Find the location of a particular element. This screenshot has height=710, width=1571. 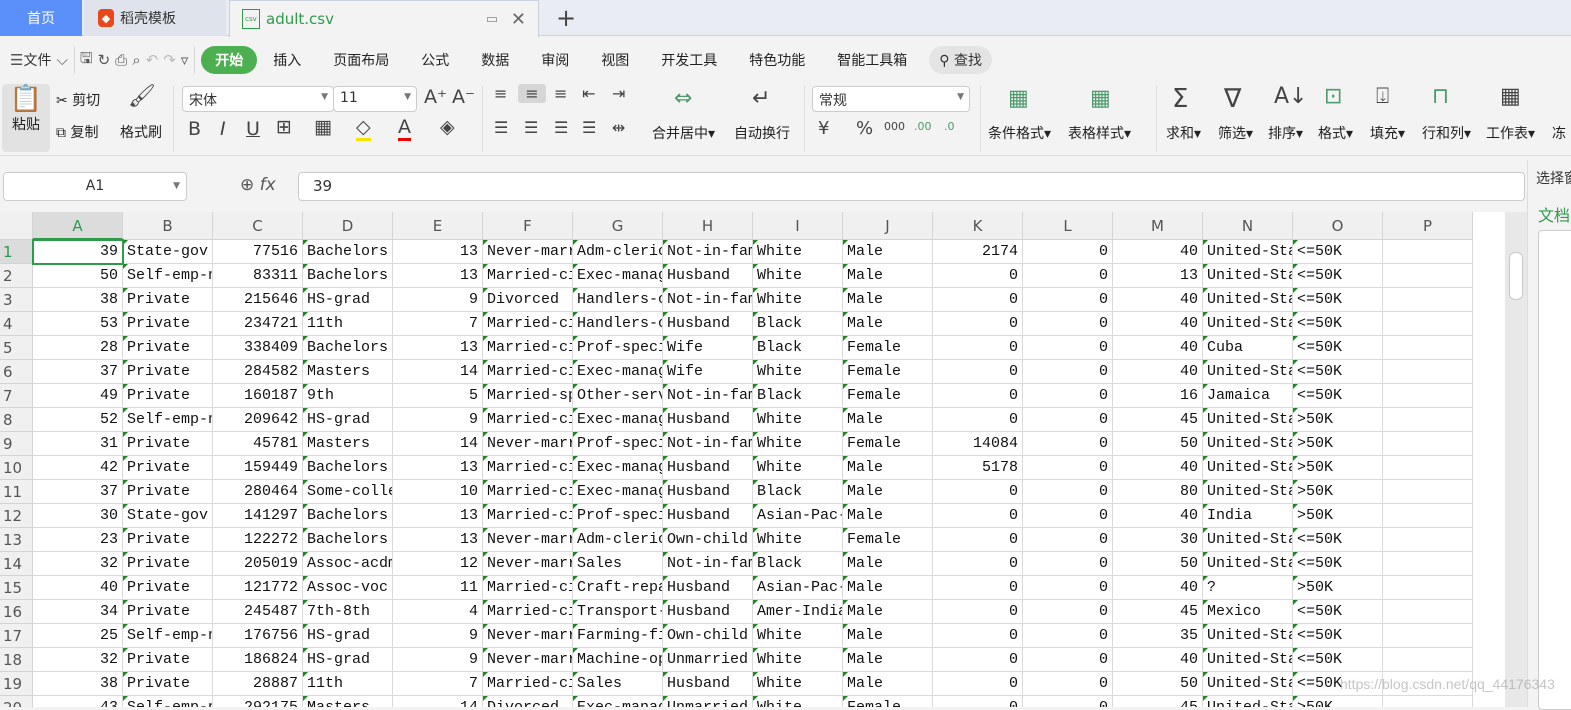

cell-P7 is located at coordinates (1428, 396).